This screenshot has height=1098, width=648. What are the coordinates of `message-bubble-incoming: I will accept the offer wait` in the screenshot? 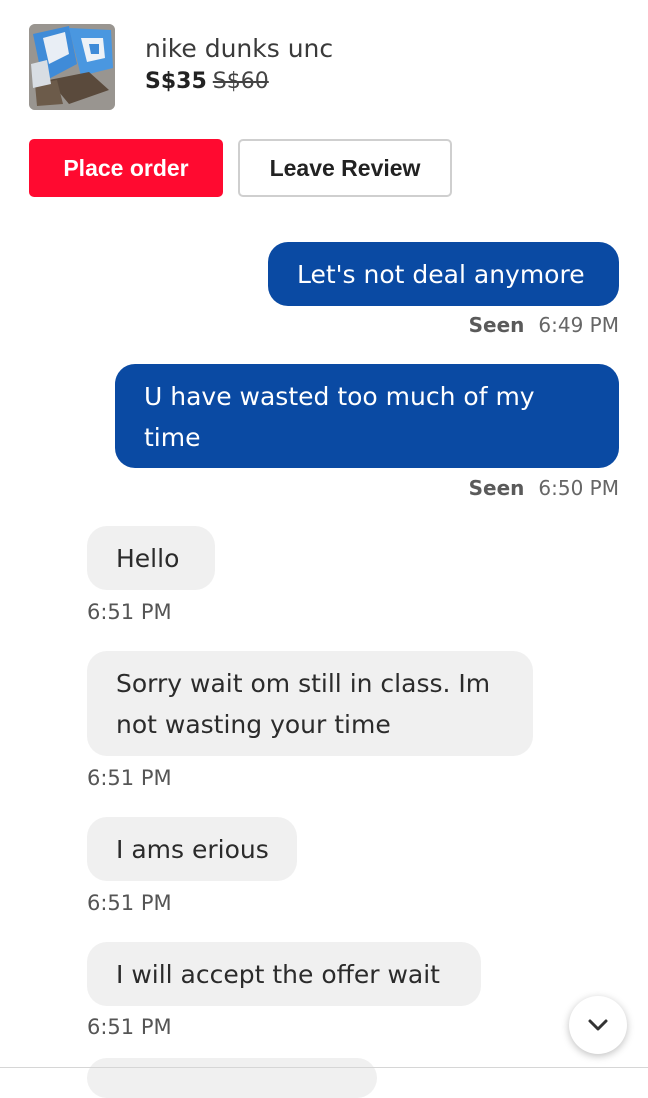 It's located at (284, 974).